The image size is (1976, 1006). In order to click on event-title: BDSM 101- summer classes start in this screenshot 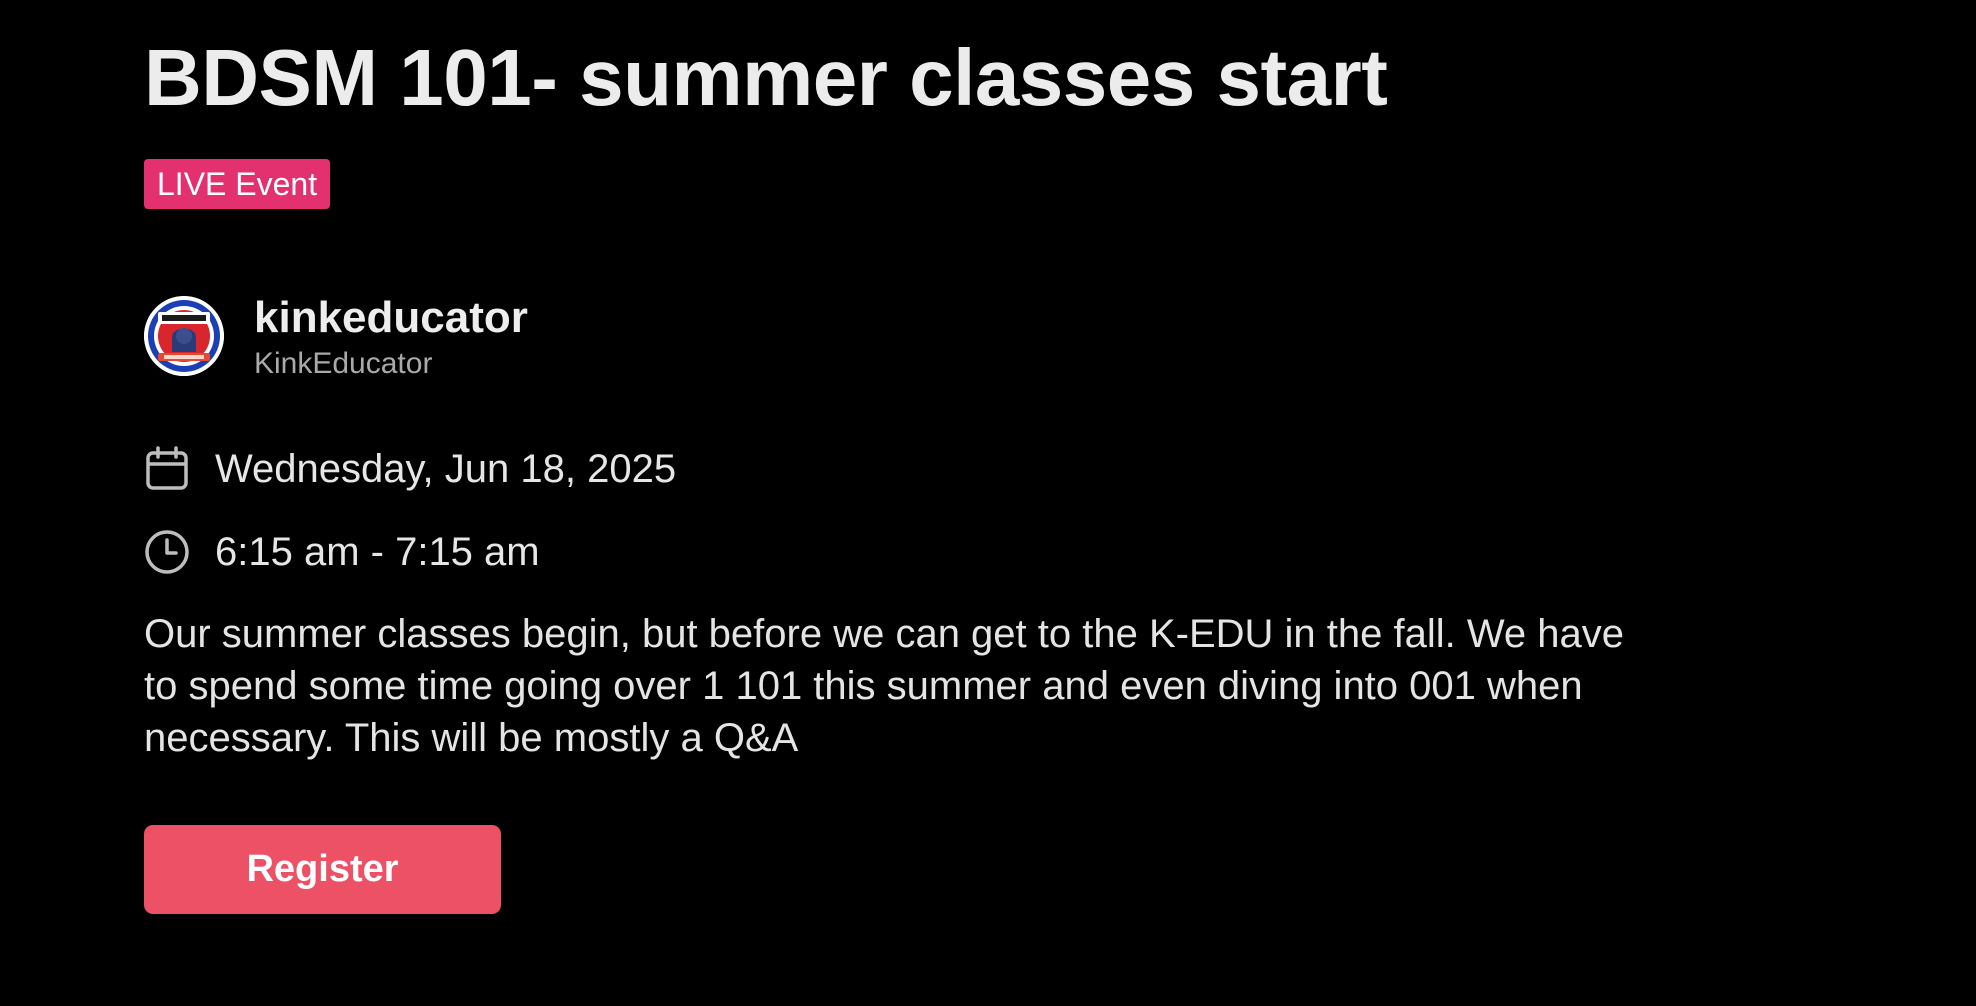, I will do `click(766, 77)`.